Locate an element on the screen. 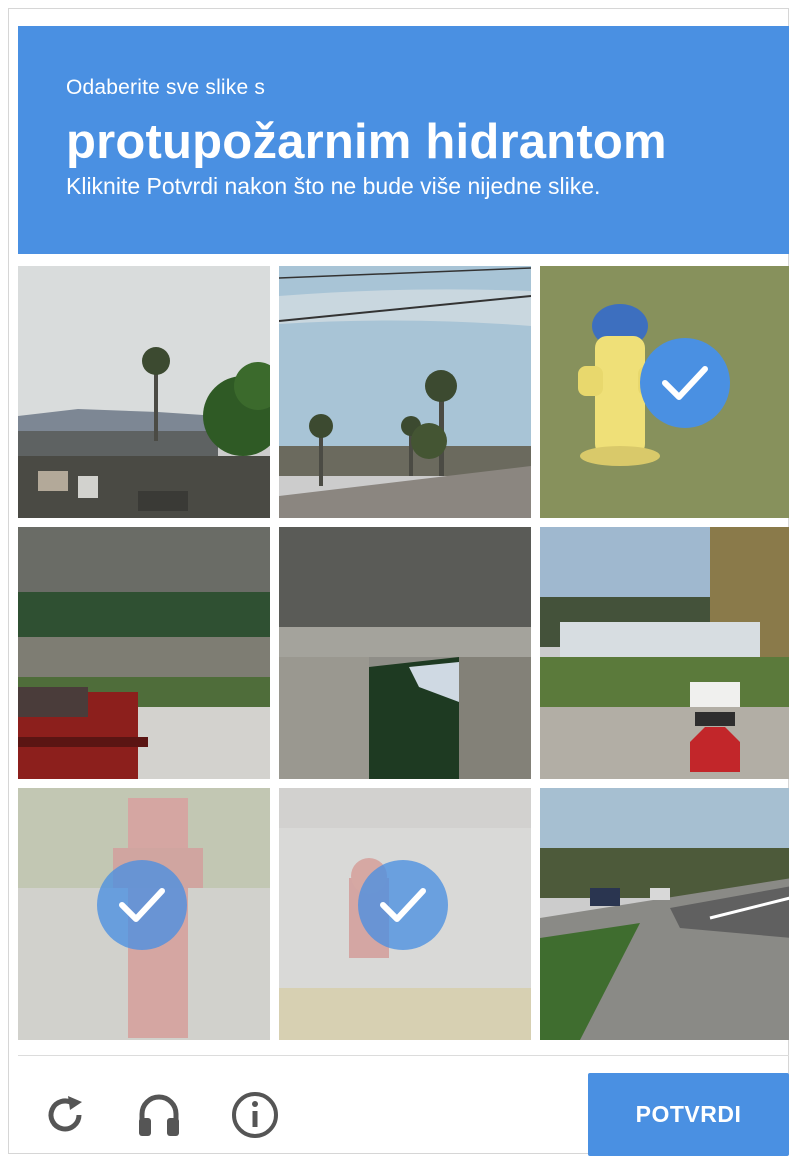 The image size is (789, 1160). tile-4-image is located at coordinates (144, 653).